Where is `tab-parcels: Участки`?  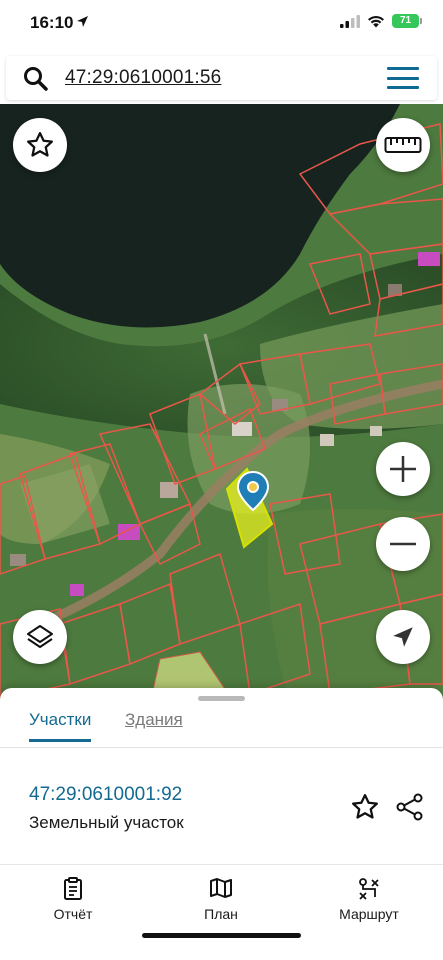 tab-parcels: Участки is located at coordinates (60, 726).